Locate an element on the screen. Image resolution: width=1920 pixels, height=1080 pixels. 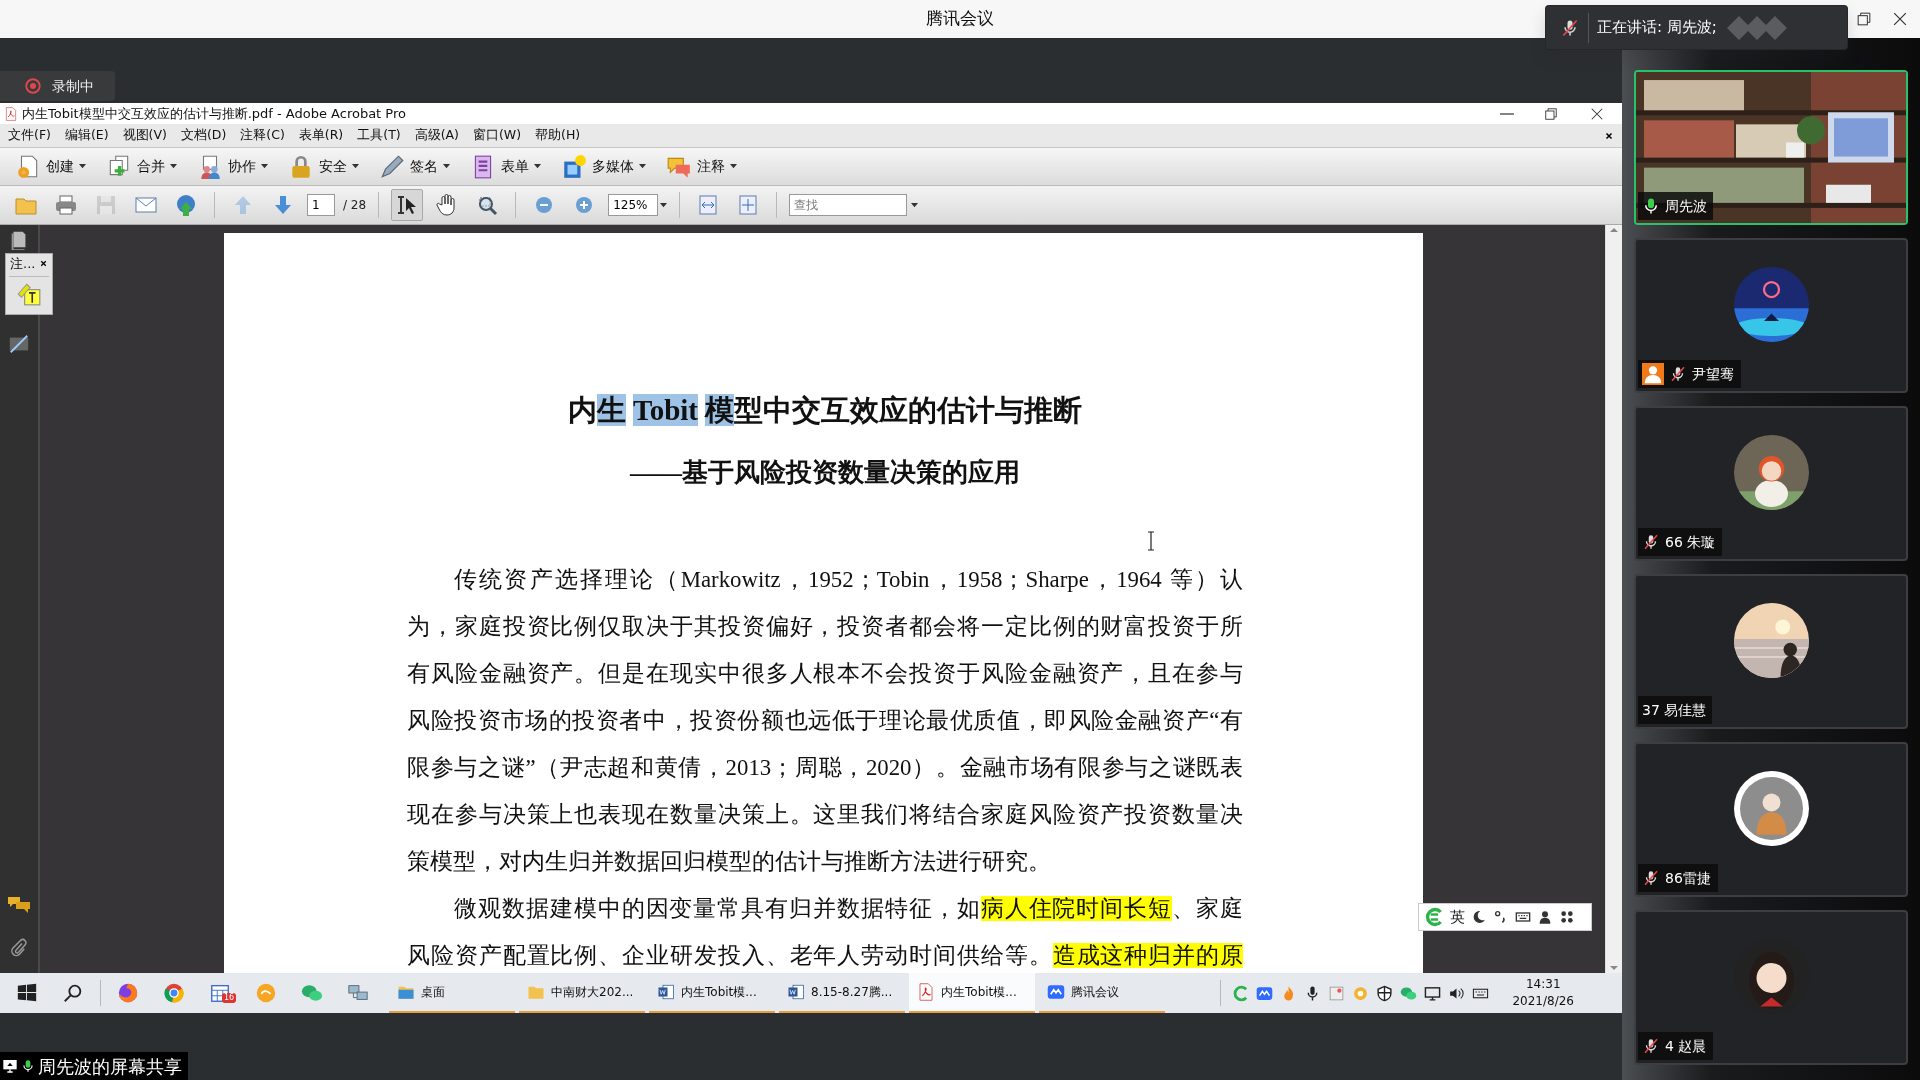
toolbar-button: 安全 is located at coordinates (323, 166).